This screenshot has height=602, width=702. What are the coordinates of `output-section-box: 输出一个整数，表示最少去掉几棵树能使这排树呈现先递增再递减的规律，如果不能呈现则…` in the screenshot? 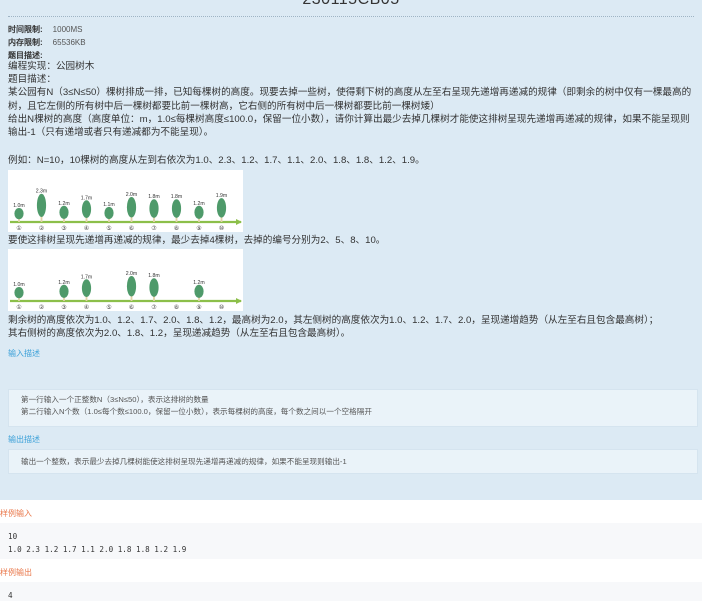 It's located at (353, 461).